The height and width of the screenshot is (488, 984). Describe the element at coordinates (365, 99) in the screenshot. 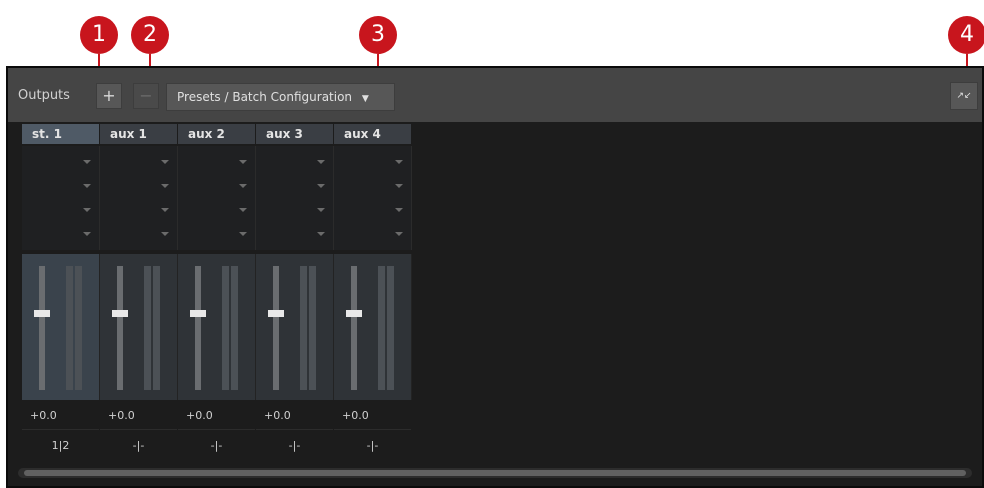

I see `chevron-down-icon: ▼` at that location.